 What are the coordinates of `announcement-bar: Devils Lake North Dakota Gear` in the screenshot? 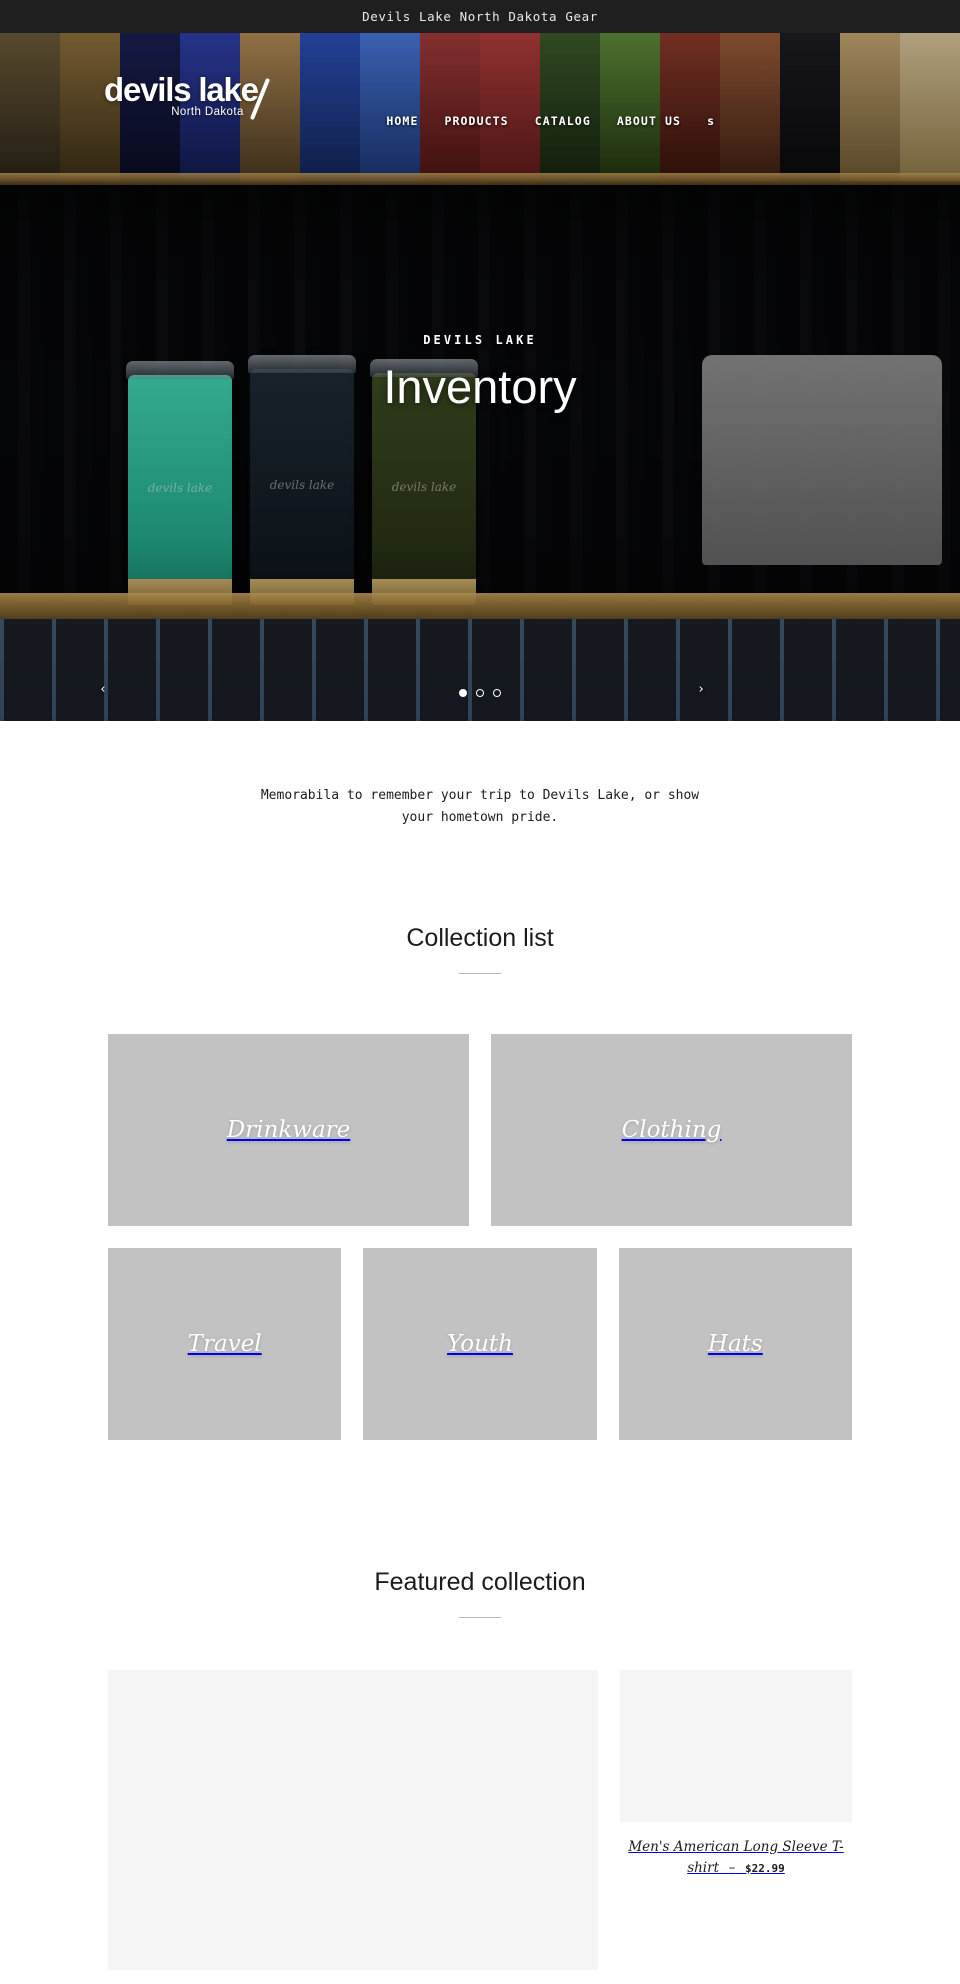 It's located at (480, 16).